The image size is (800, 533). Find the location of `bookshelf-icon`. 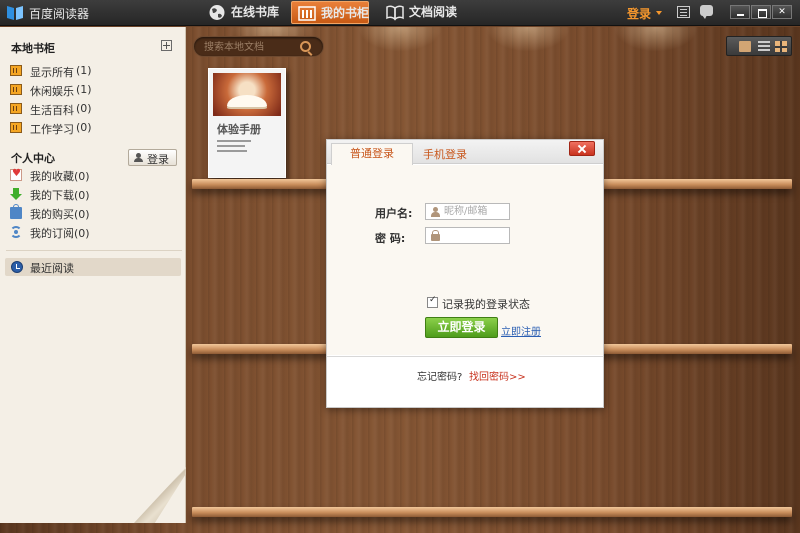

bookshelf-icon is located at coordinates (307, 13).